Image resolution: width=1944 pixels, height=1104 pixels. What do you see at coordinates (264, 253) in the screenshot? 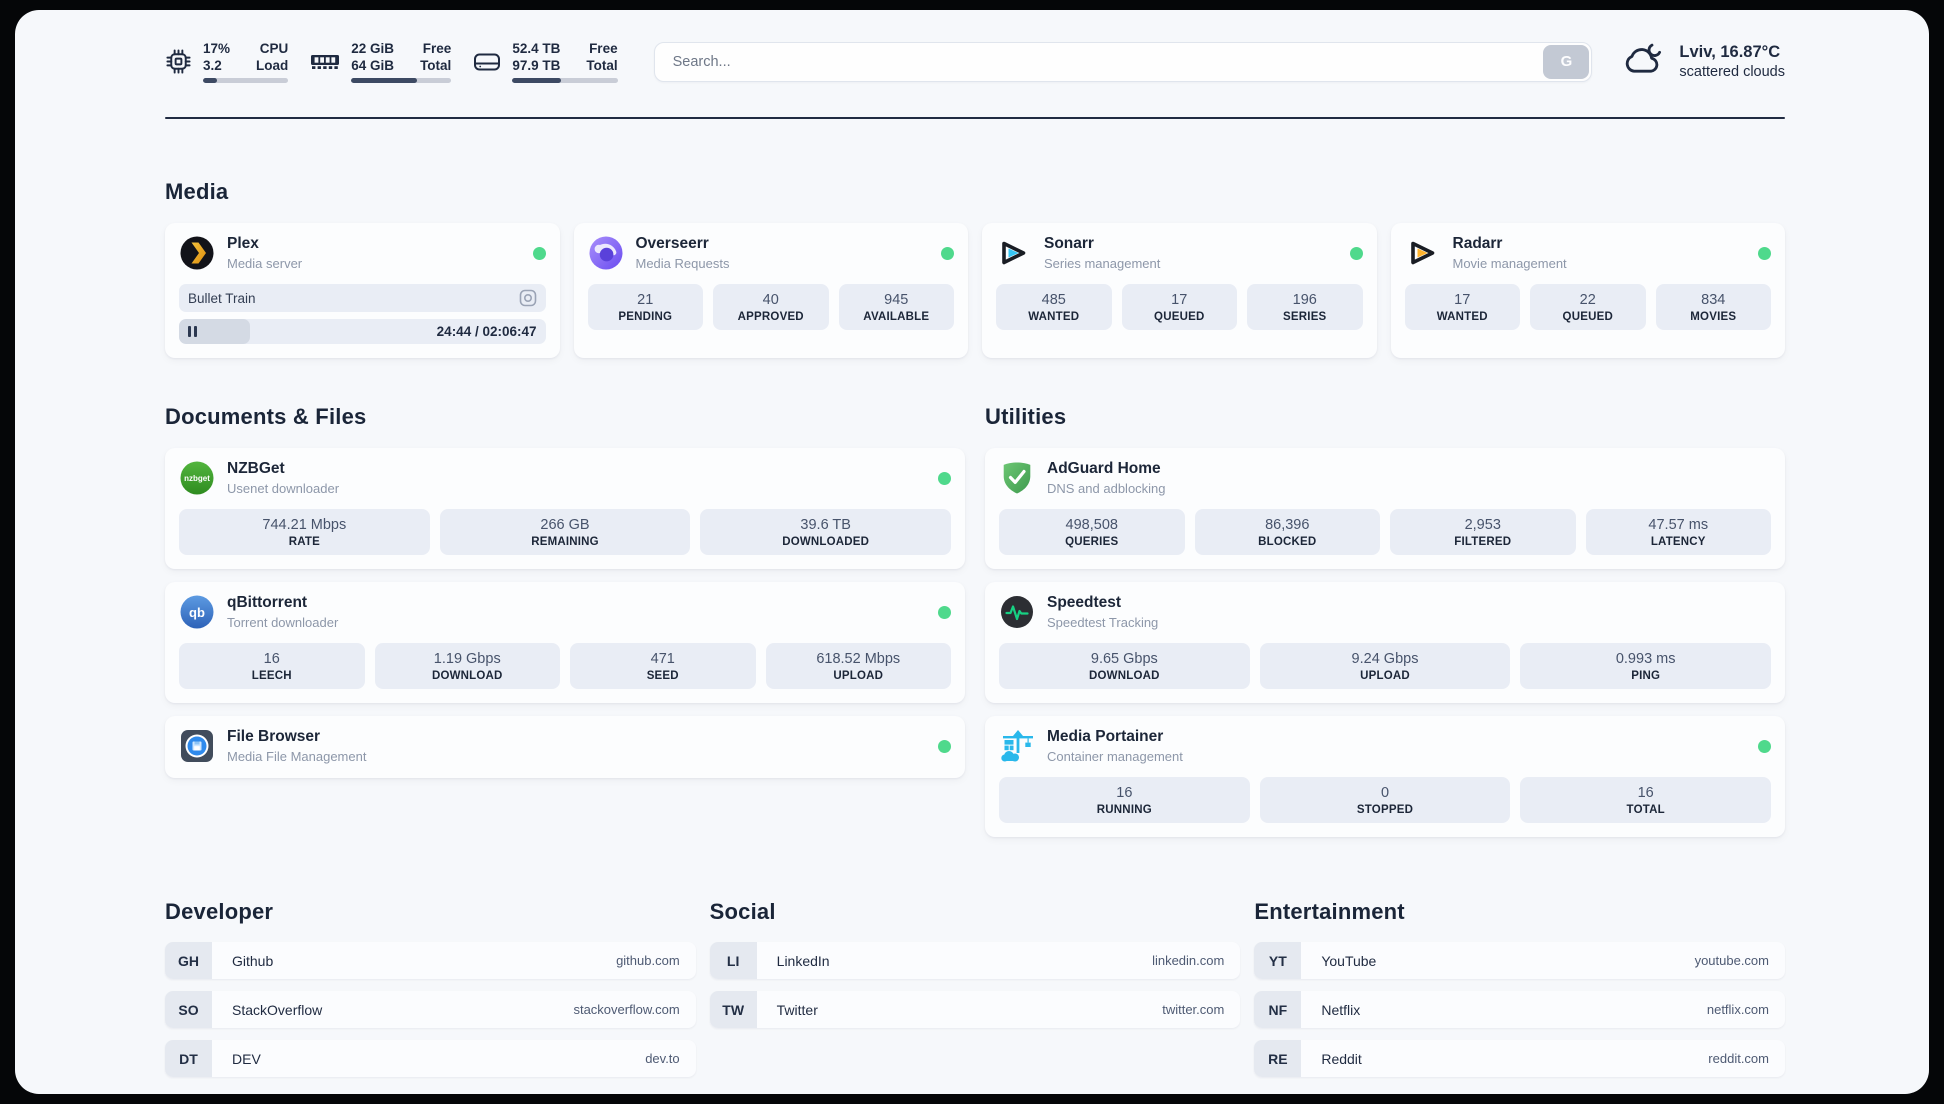
I see `service-heading: Plex Media server` at bounding box center [264, 253].